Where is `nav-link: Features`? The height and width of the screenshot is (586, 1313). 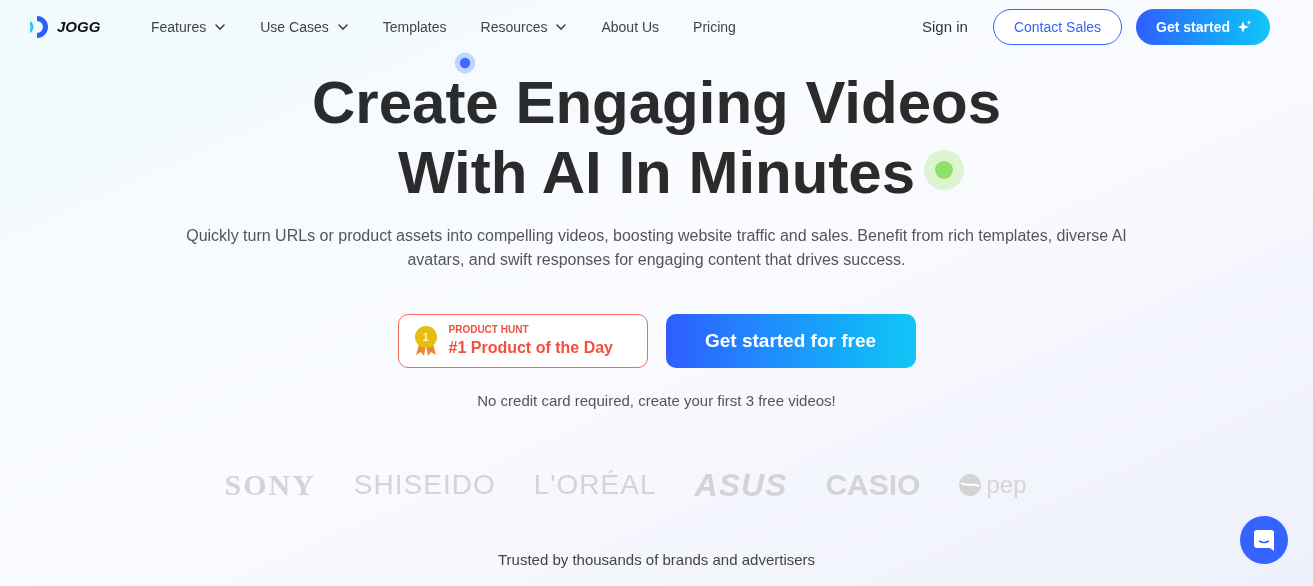 nav-link: Features is located at coordinates (189, 27).